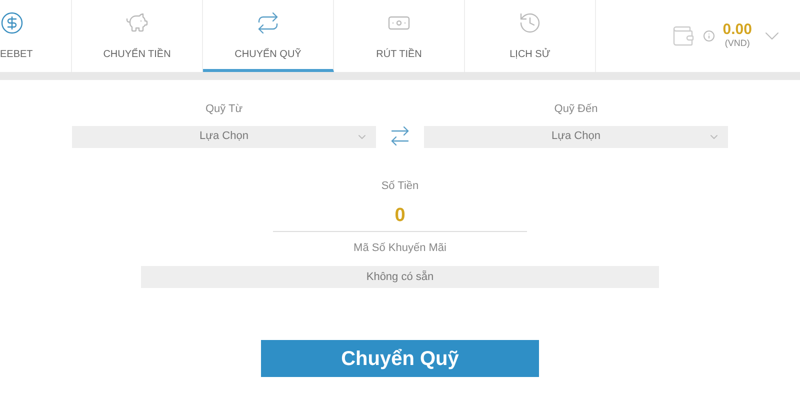 This screenshot has width=800, height=400. What do you see at coordinates (682, 36) in the screenshot?
I see `wallet-icon` at bounding box center [682, 36].